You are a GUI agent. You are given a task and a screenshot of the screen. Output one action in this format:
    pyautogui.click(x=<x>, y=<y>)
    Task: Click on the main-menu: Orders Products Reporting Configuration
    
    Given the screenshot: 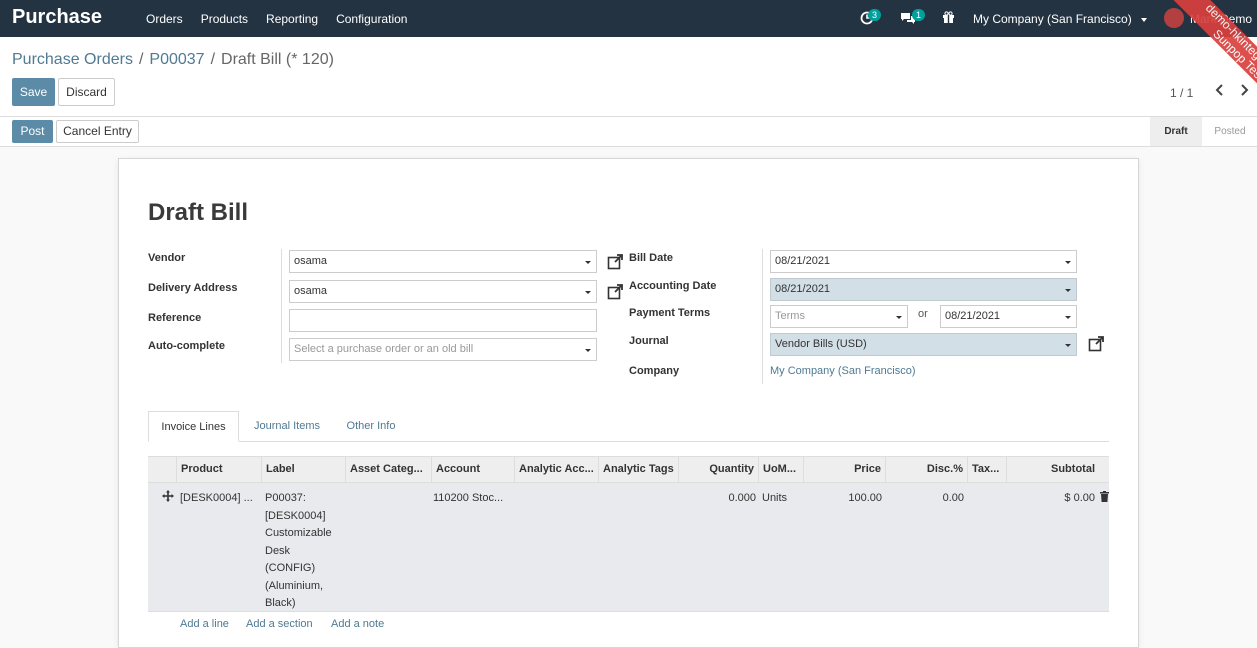 What is the action you would take?
    pyautogui.click(x=276, y=18)
    